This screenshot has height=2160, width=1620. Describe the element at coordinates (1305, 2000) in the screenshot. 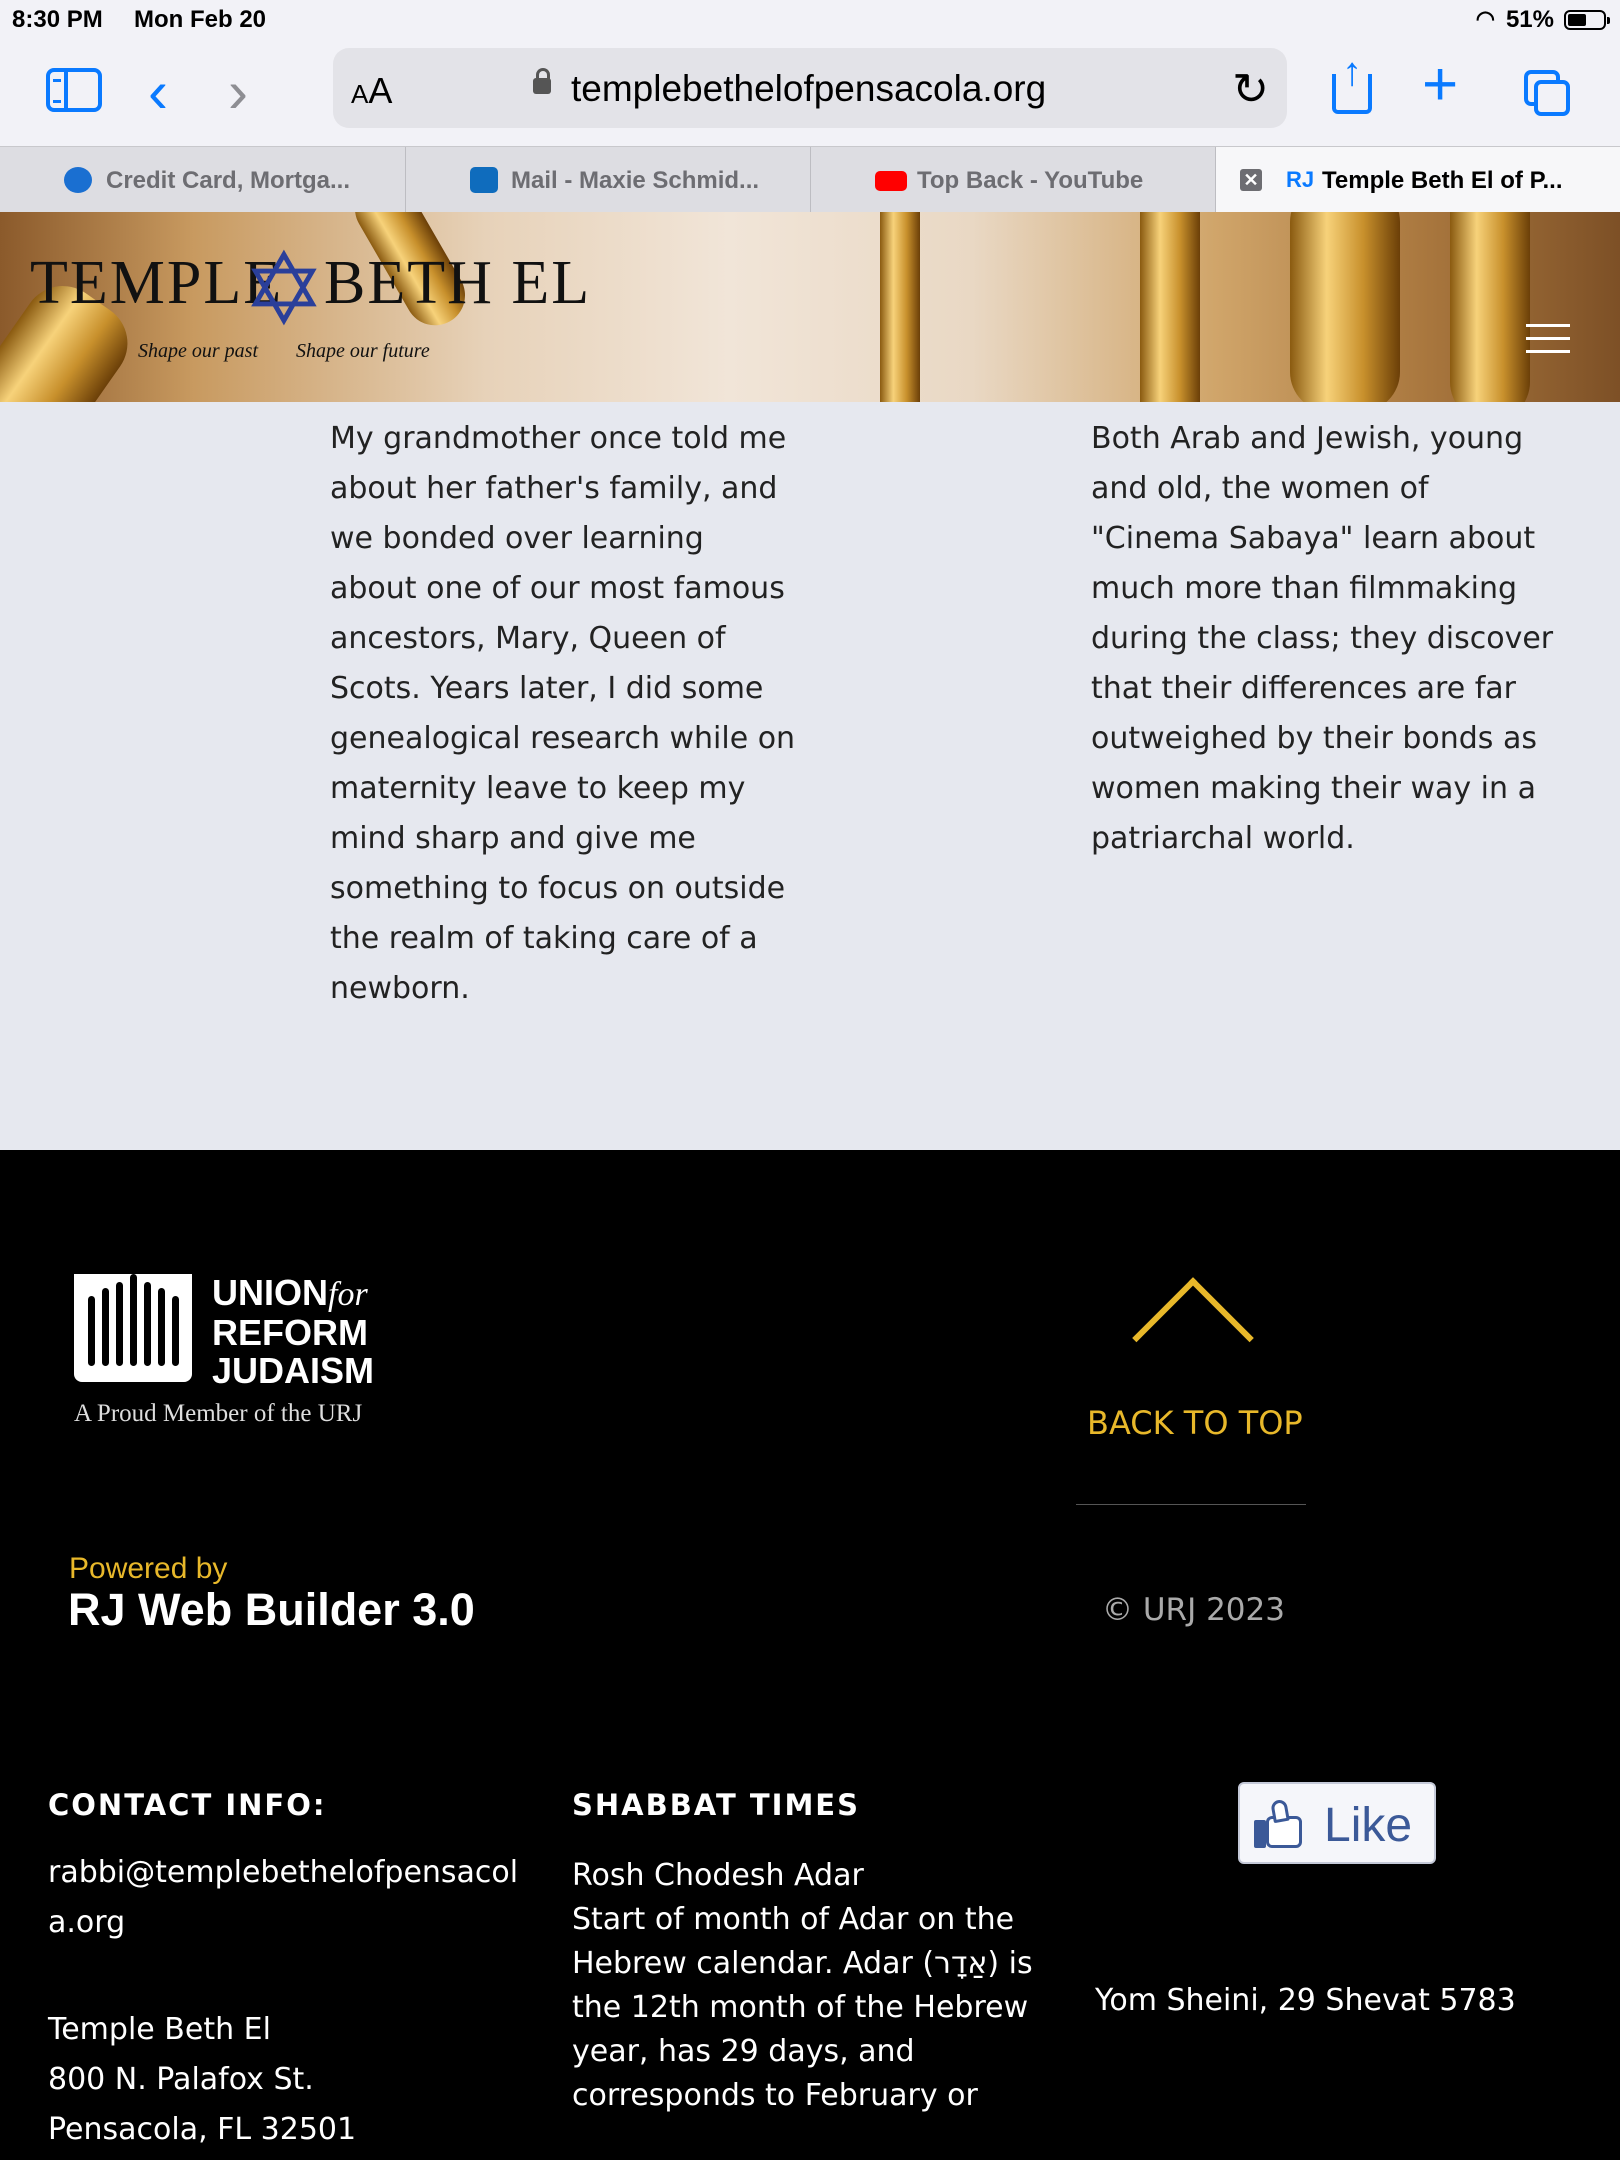

I see `hebrew-date: Yom Sheini, 29 Shevat 5783` at that location.